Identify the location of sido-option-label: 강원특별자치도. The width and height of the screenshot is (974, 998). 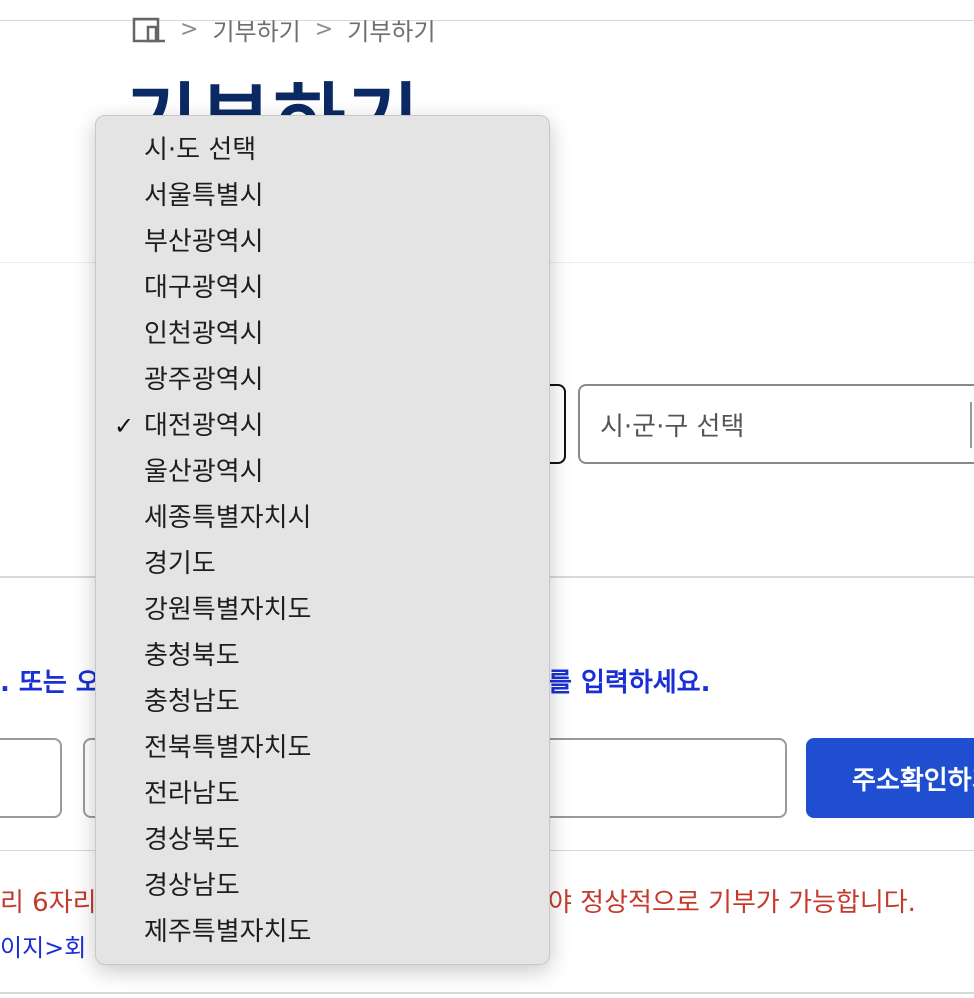
(228, 610).